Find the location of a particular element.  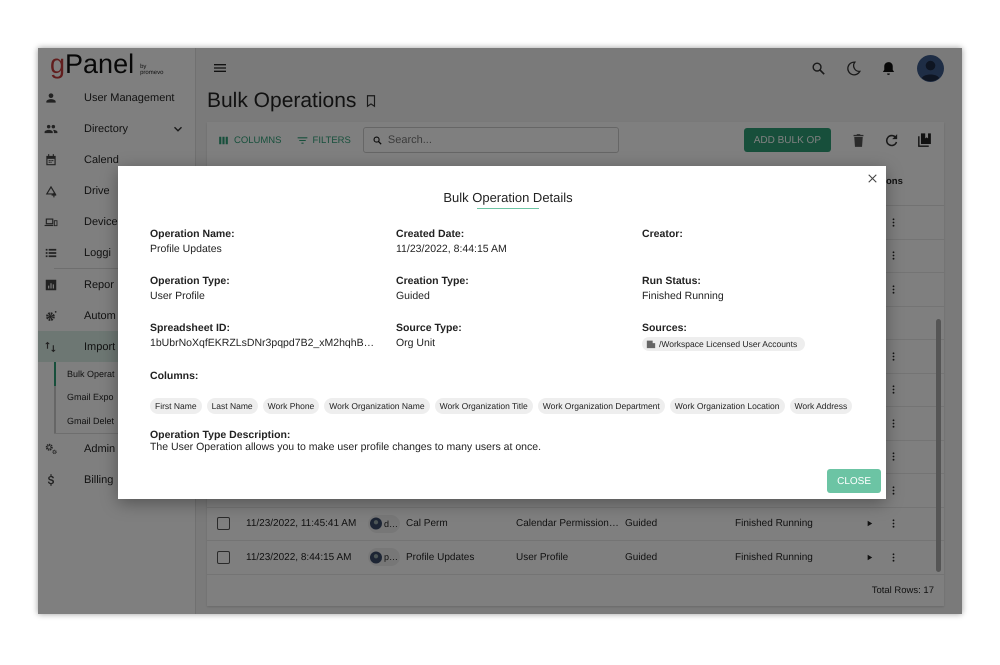

sidebar-item: Calend is located at coordinates (116, 159).